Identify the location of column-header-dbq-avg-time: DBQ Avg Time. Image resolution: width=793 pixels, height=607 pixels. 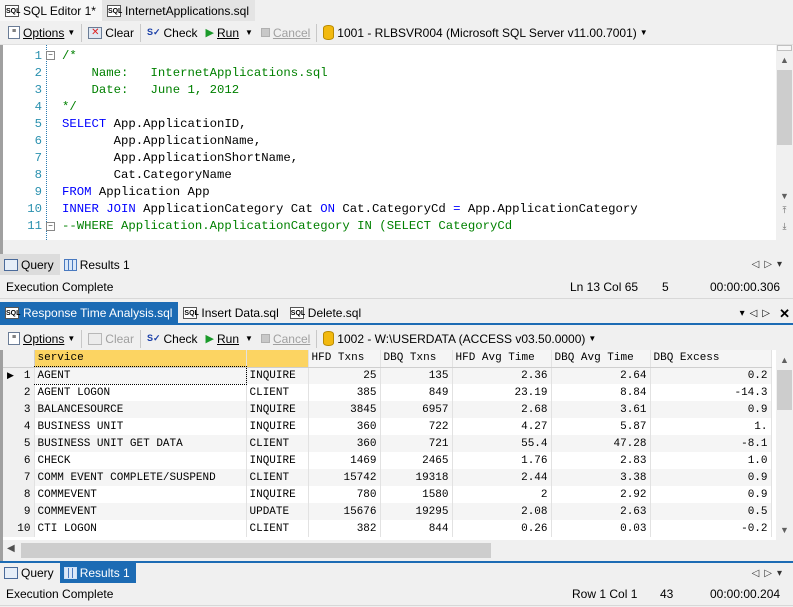
(601, 359).